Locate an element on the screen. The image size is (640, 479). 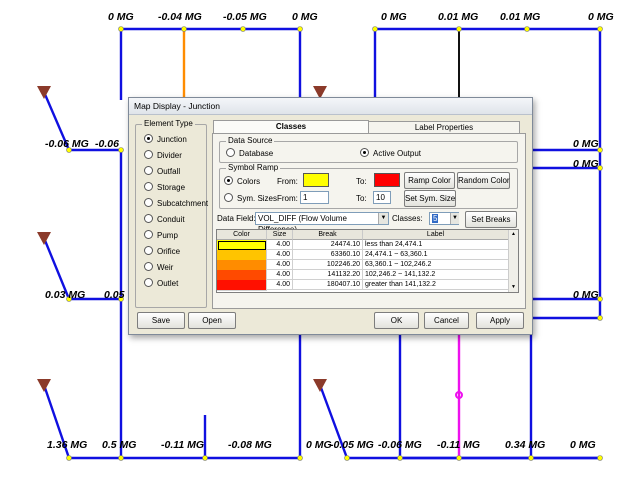
set-breaks-button: Set Breaks is located at coordinates (491, 219).